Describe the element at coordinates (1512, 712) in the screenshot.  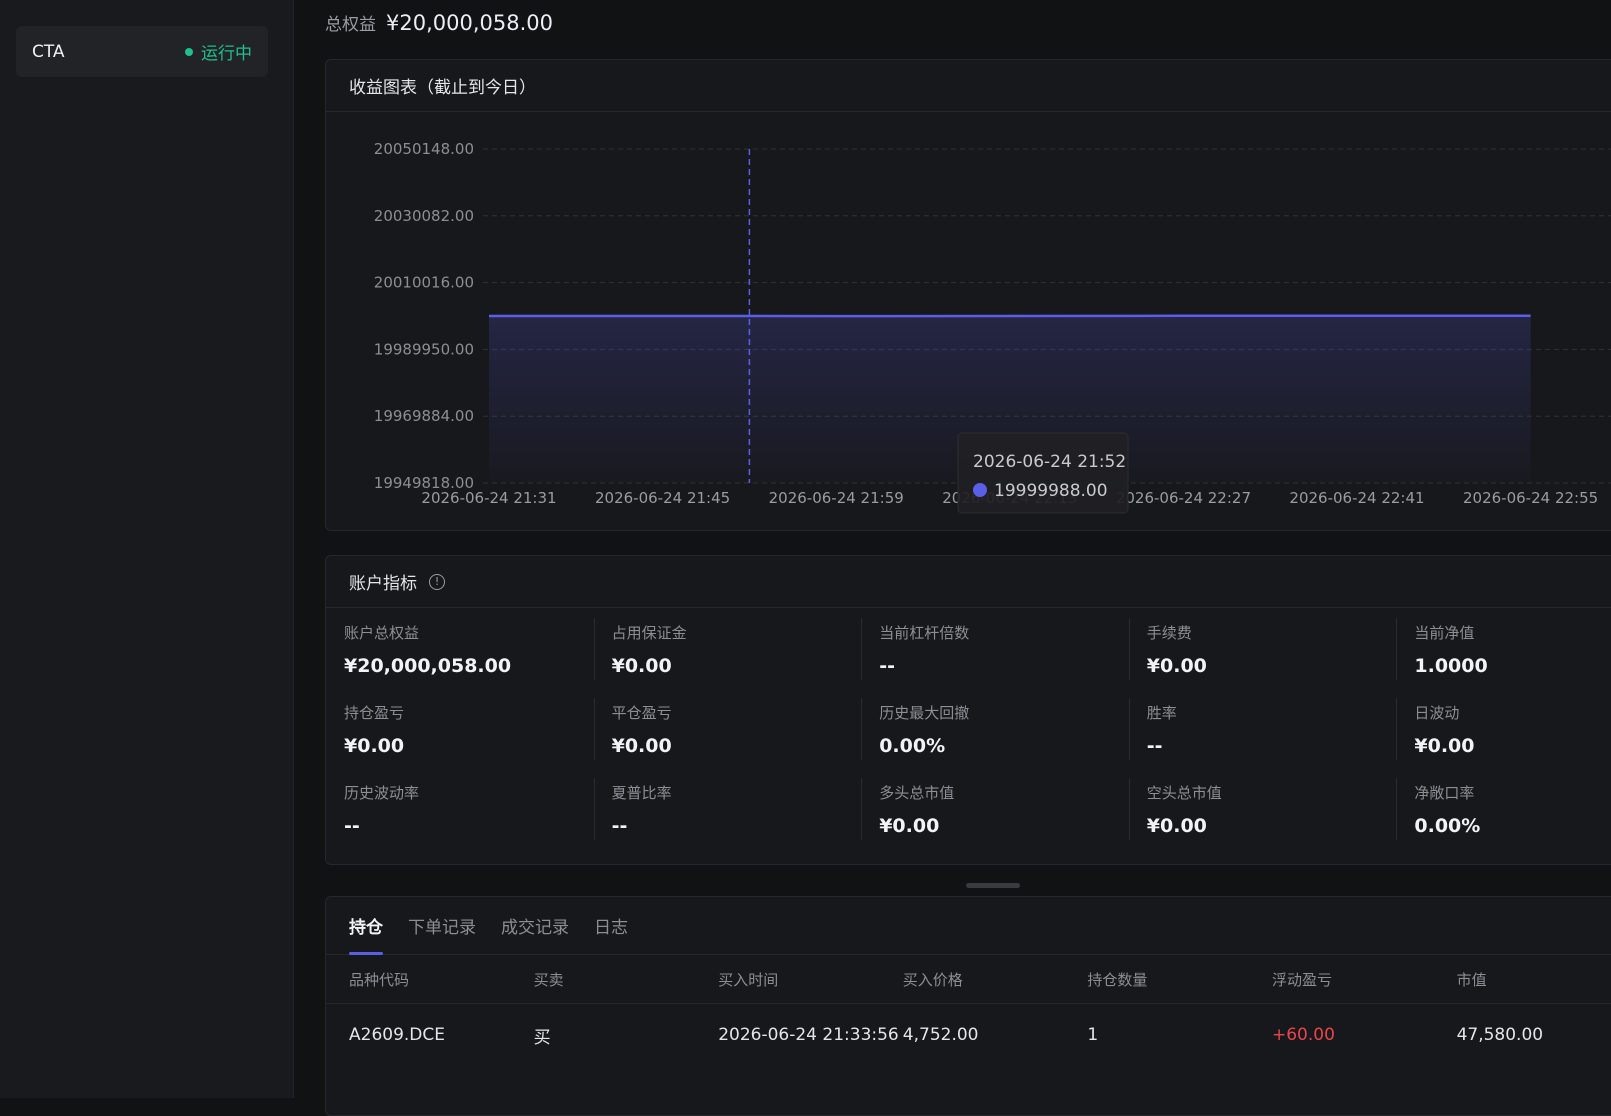
I see `metric-label: 日波动` at that location.